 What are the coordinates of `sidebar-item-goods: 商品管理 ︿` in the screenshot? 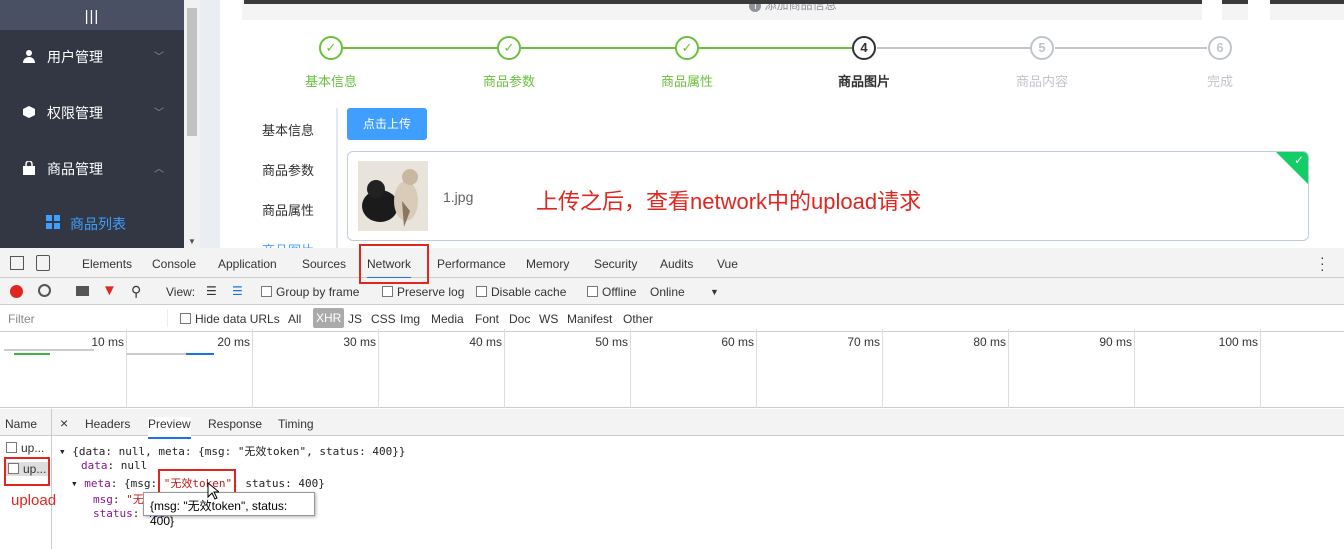 It's located at (92, 168).